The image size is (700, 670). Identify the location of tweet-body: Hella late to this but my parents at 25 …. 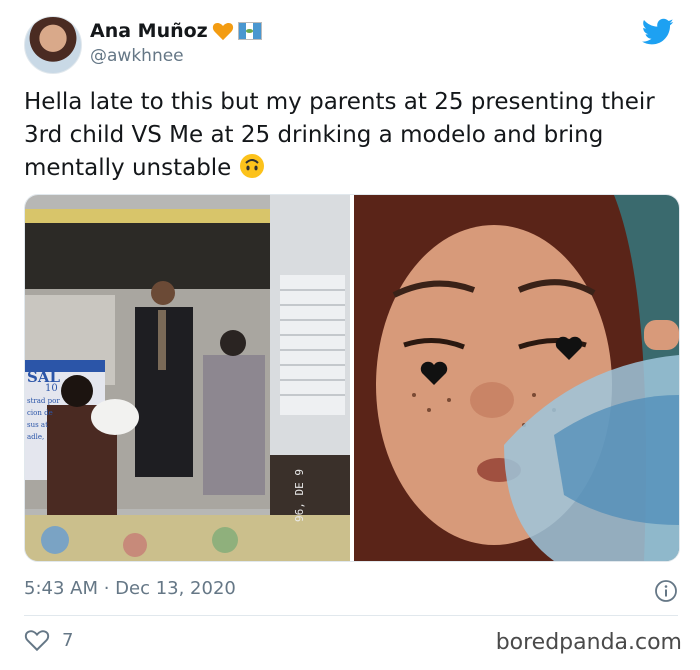
(339, 135).